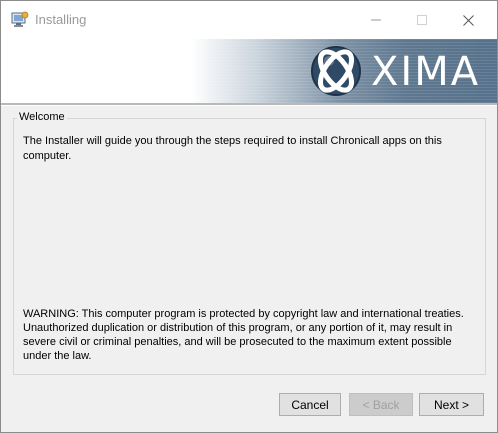 This screenshot has height=433, width=498. I want to click on close-icon, so click(468, 20).